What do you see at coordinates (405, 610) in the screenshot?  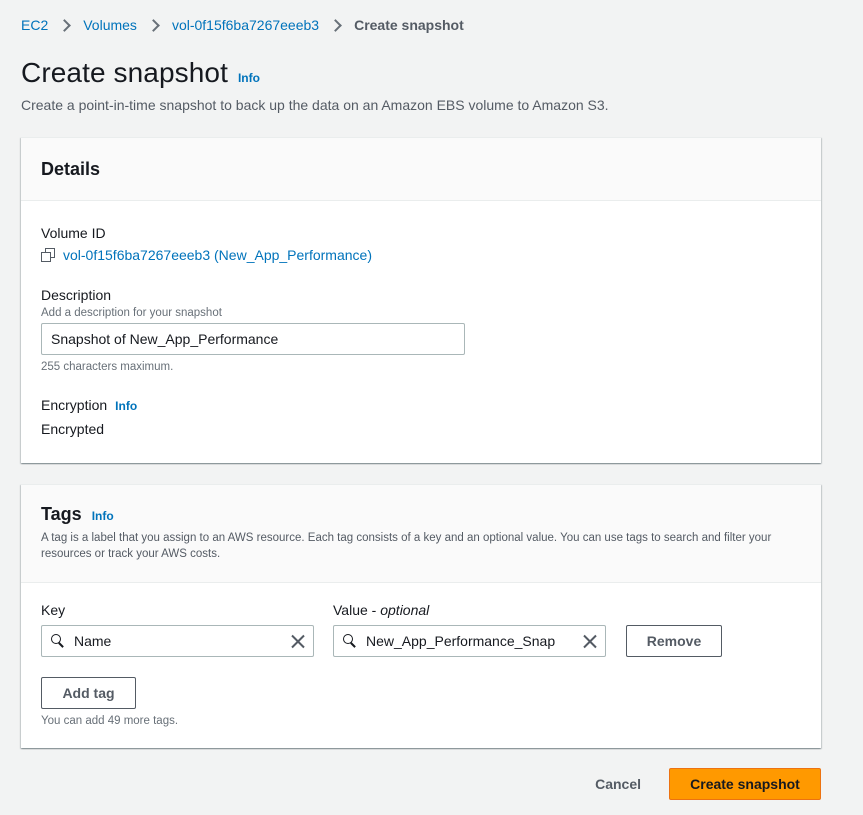 I see `value-optional: optional` at bounding box center [405, 610].